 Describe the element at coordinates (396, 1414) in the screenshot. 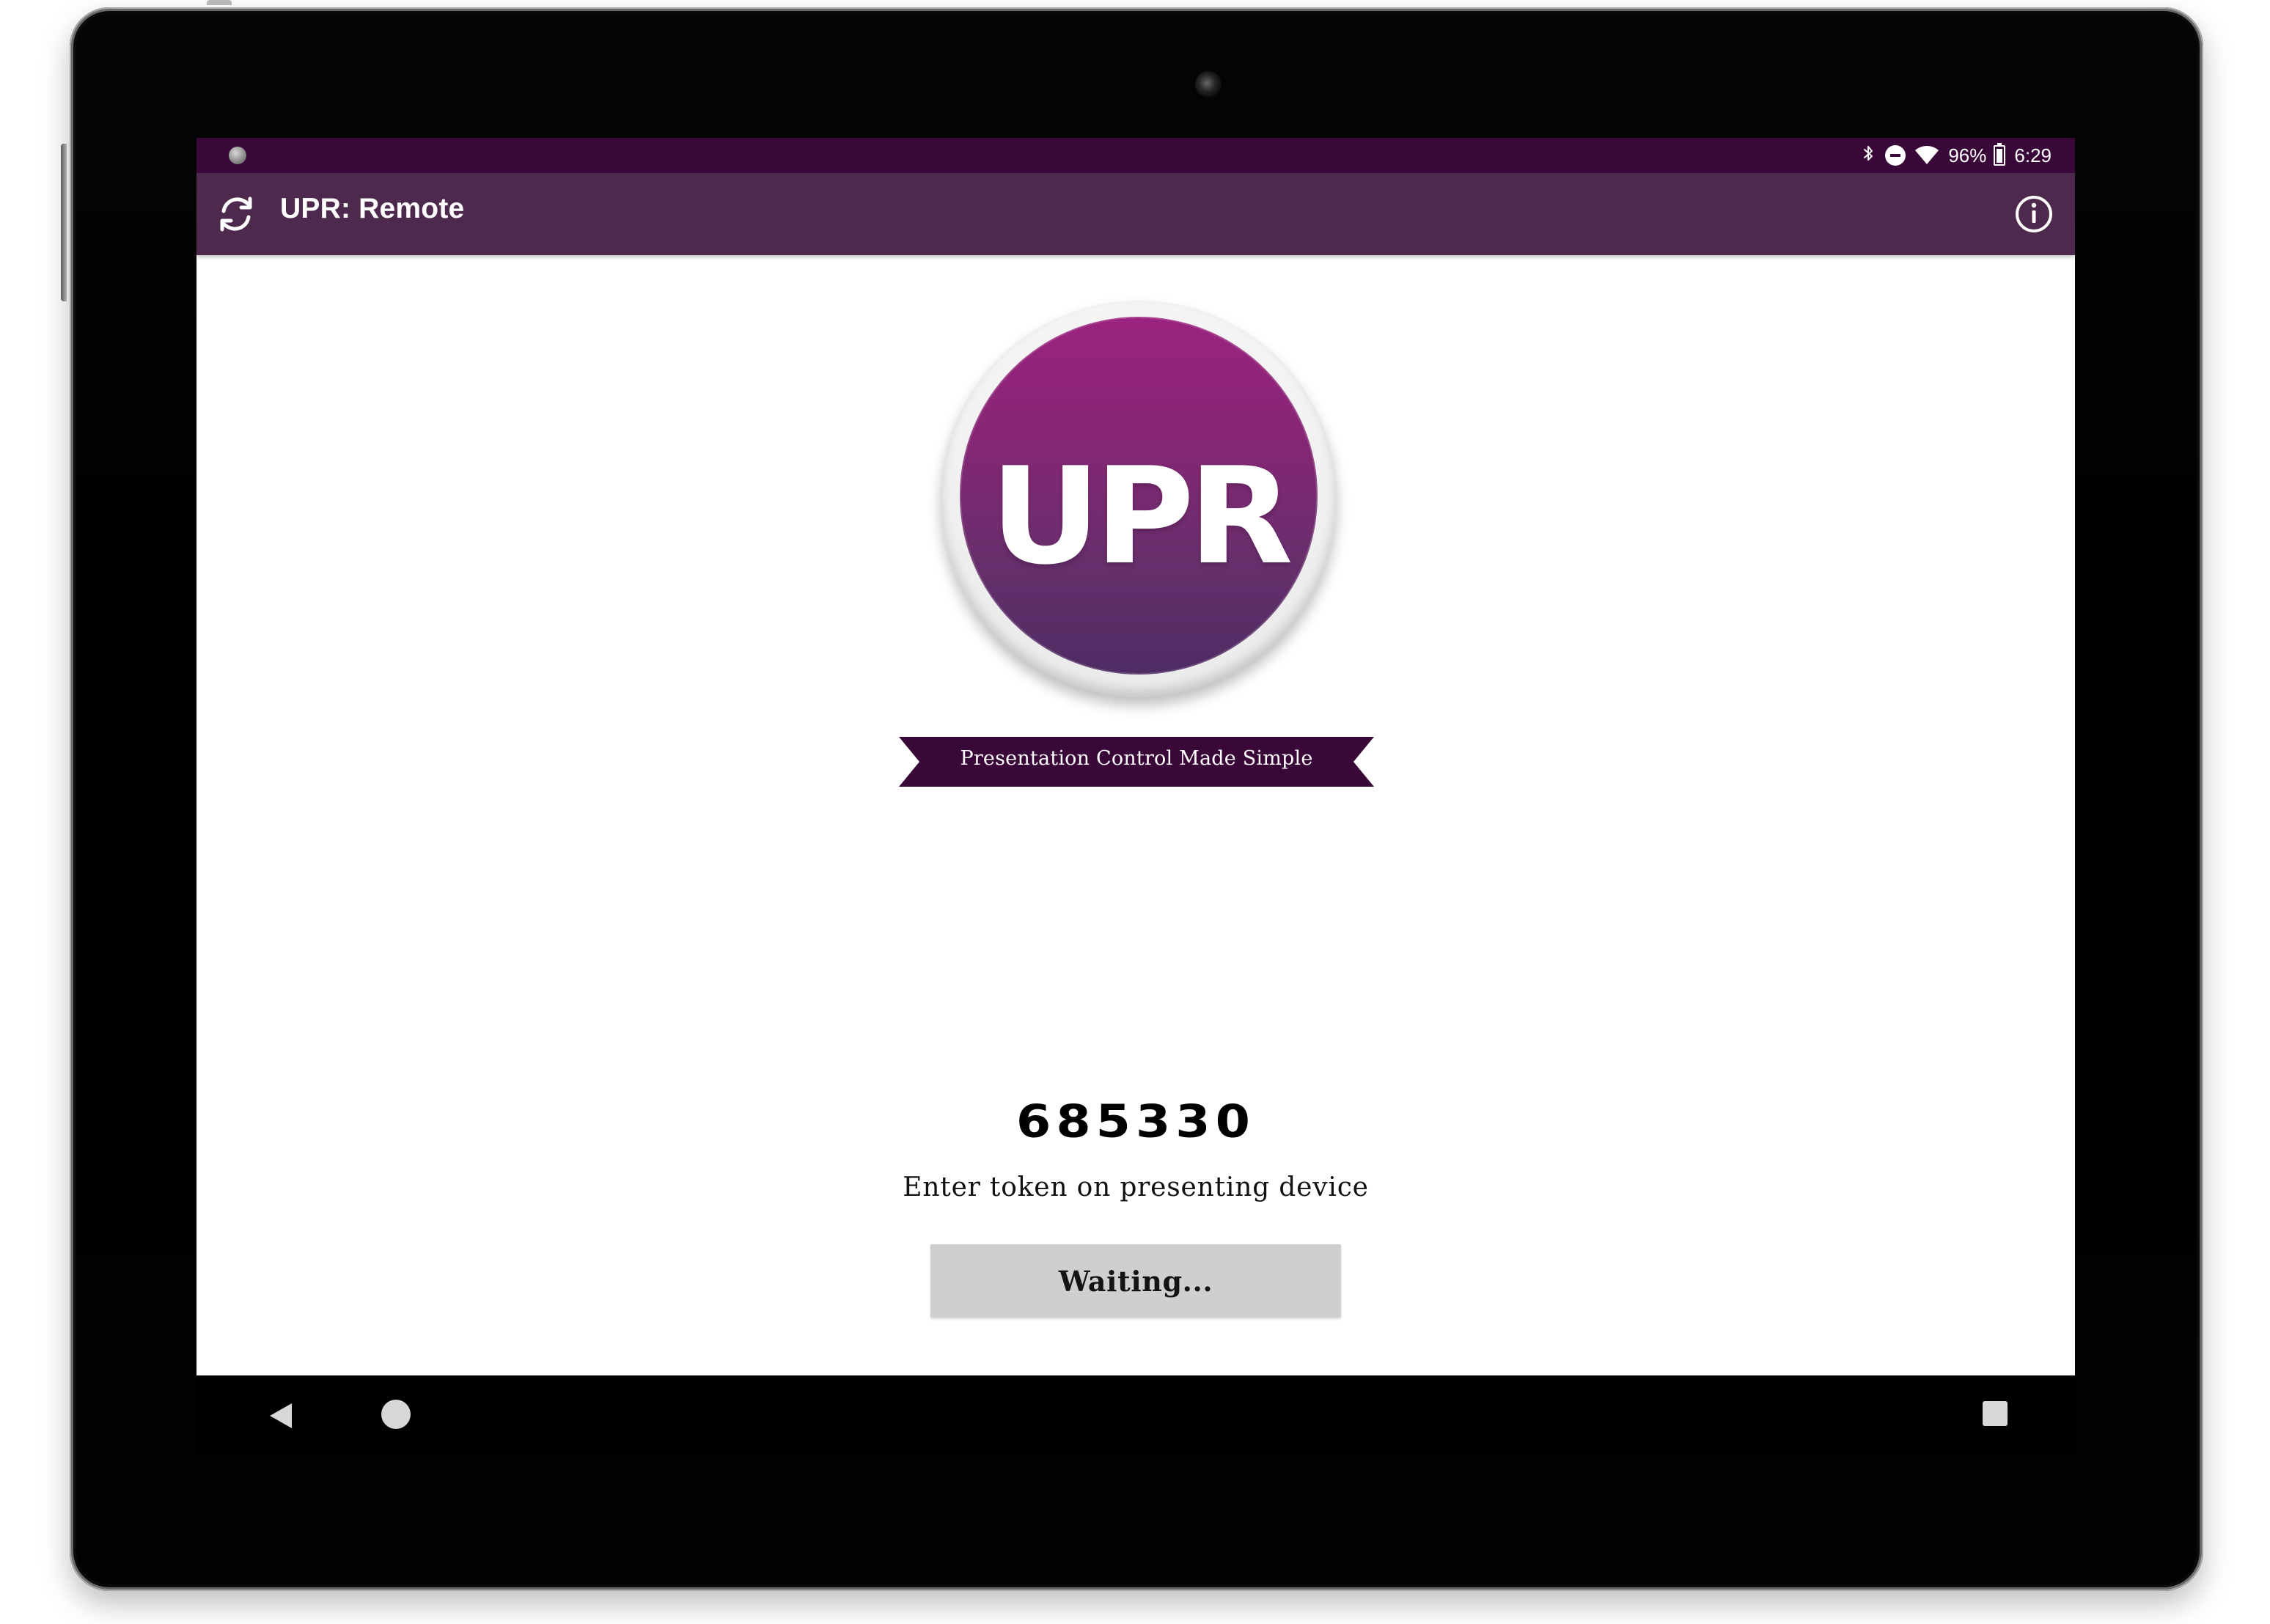

I see `home-icon` at that location.